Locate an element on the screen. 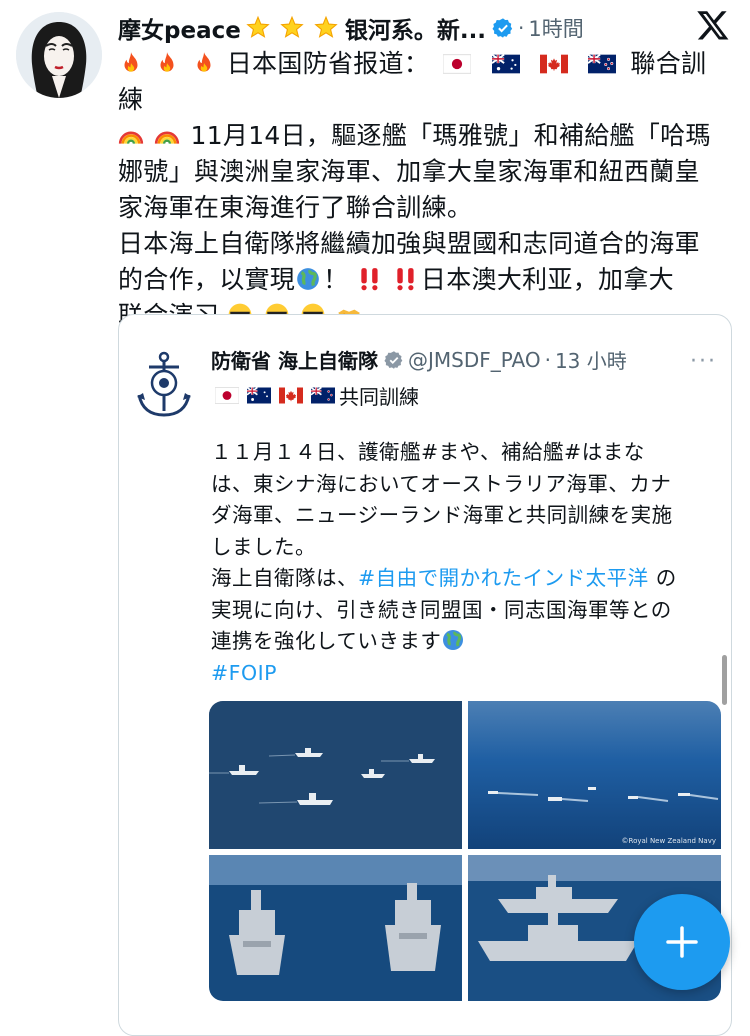  flags is located at coordinates (529, 63).